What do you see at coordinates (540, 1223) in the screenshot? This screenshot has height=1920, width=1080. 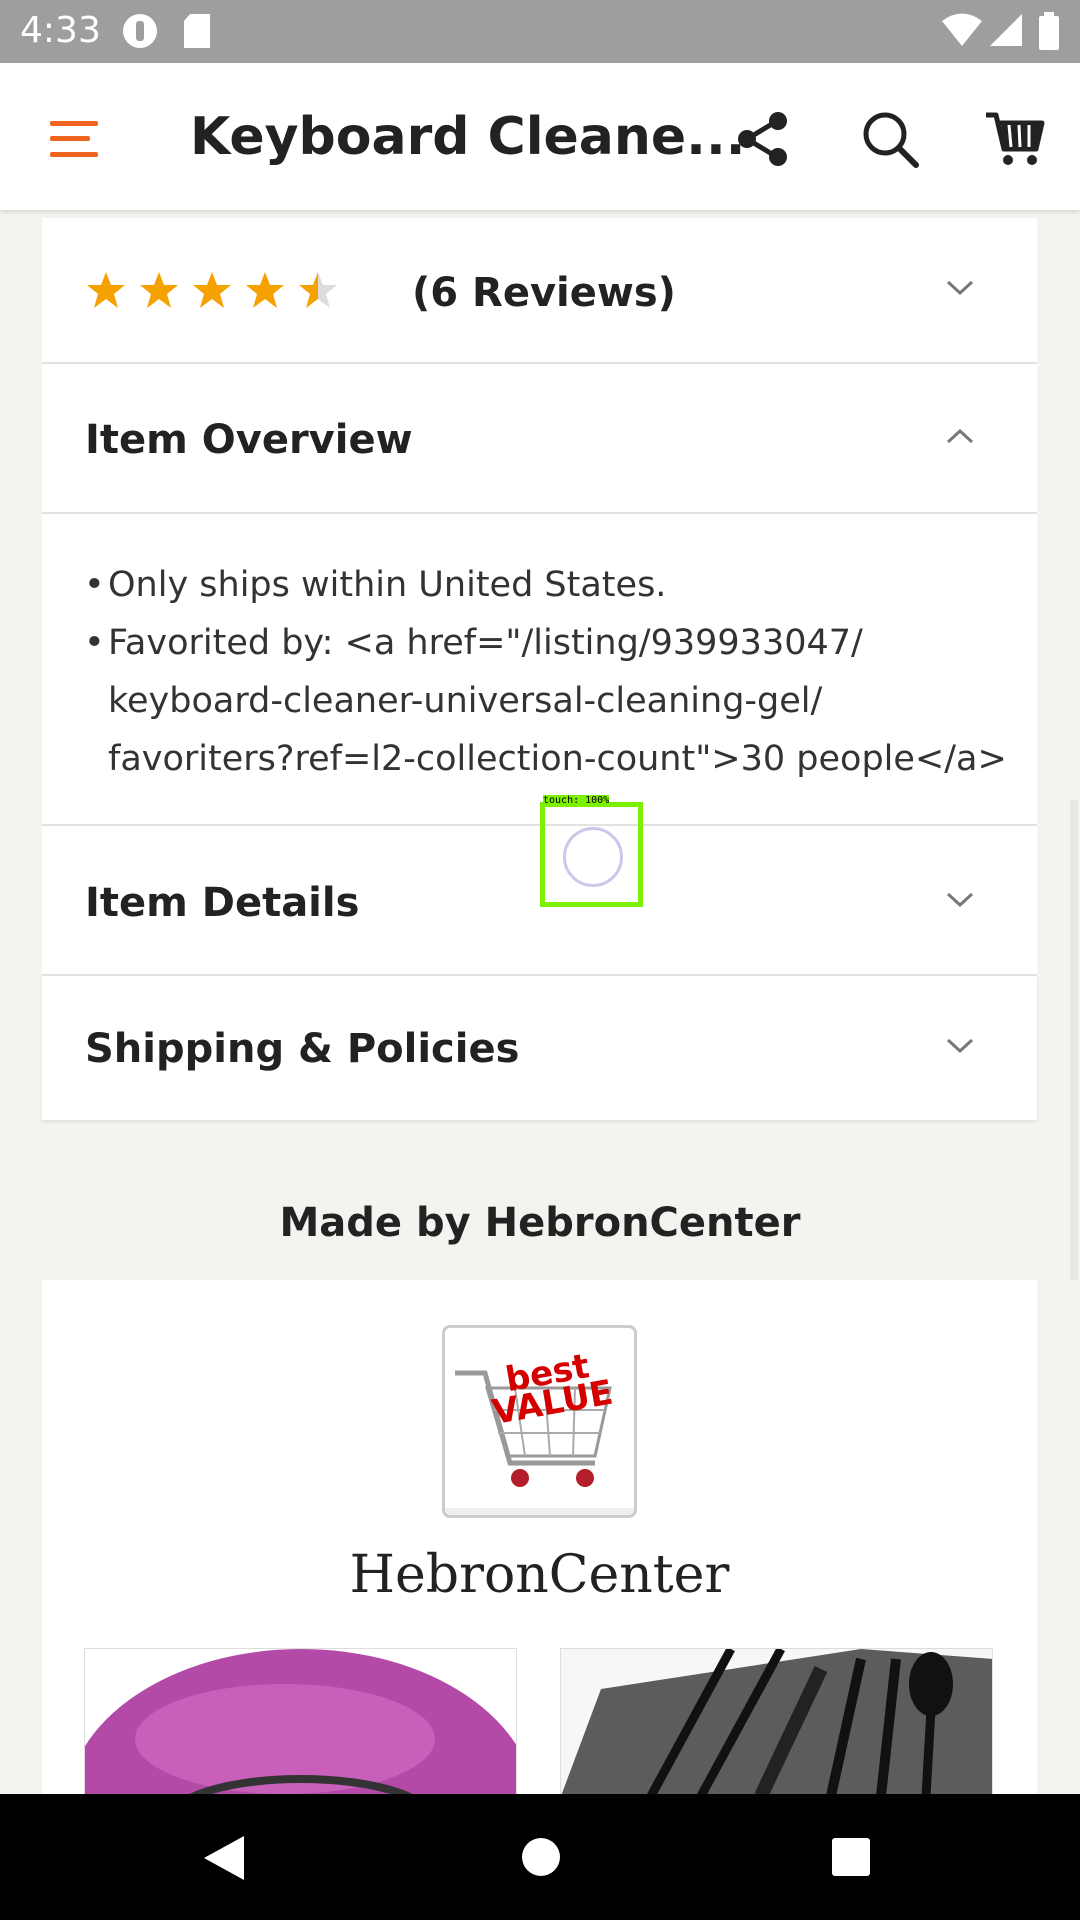 I see `made-by-heading: Made by HebronCenter` at bounding box center [540, 1223].